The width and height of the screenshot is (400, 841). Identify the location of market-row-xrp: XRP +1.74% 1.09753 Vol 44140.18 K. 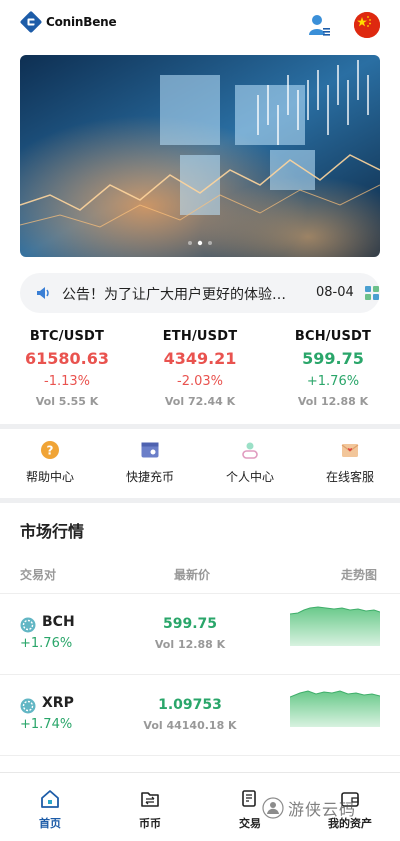
(200, 715).